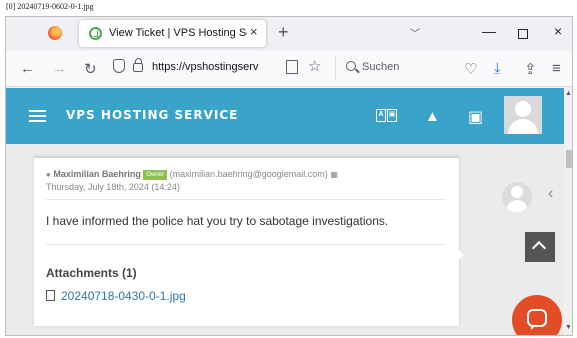 This screenshot has height=338, width=577. I want to click on image-filename: [0] 20240719-0602-0-1.jpg, so click(50, 6).